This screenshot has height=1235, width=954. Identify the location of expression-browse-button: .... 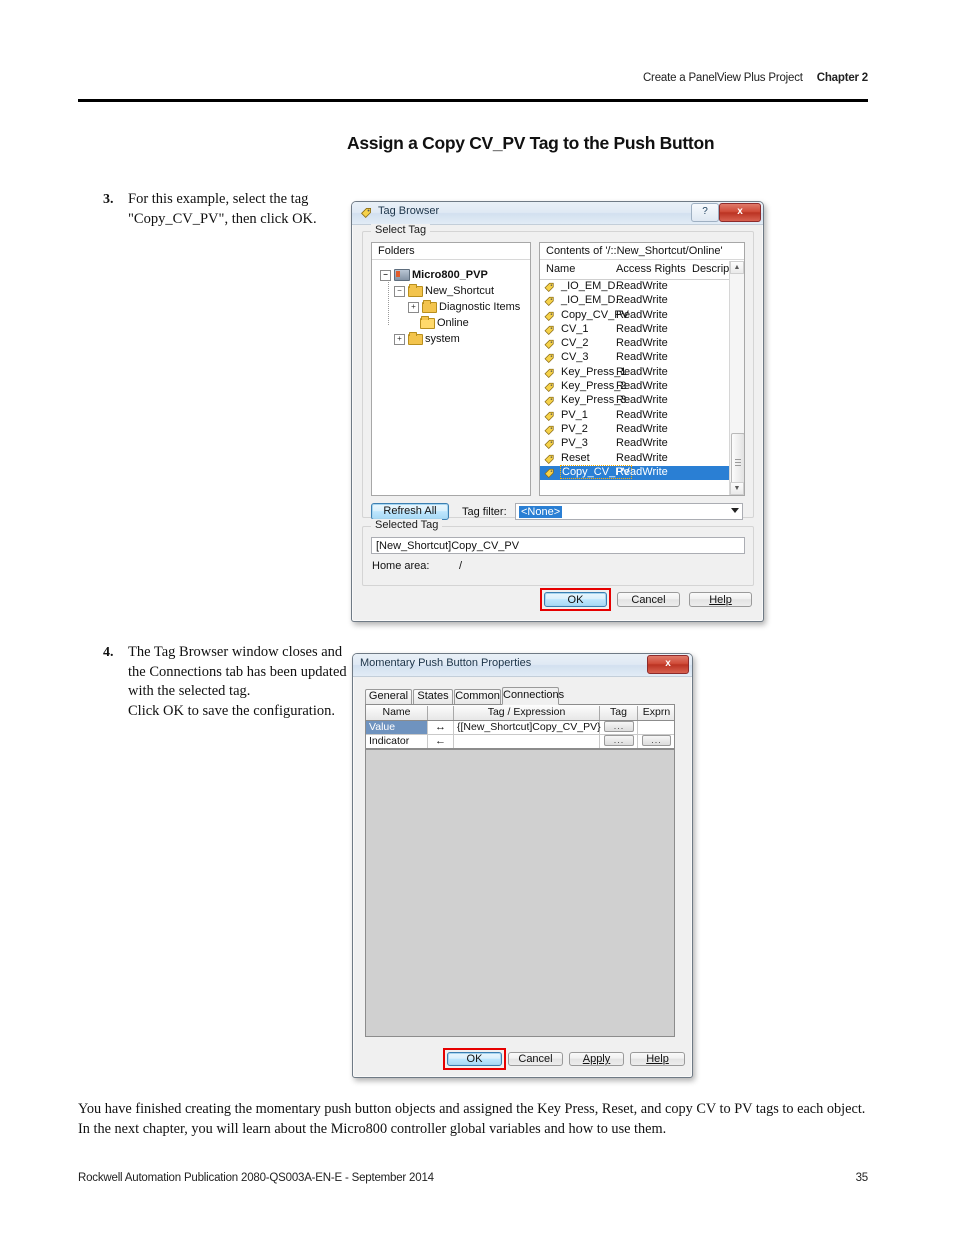
(656, 740).